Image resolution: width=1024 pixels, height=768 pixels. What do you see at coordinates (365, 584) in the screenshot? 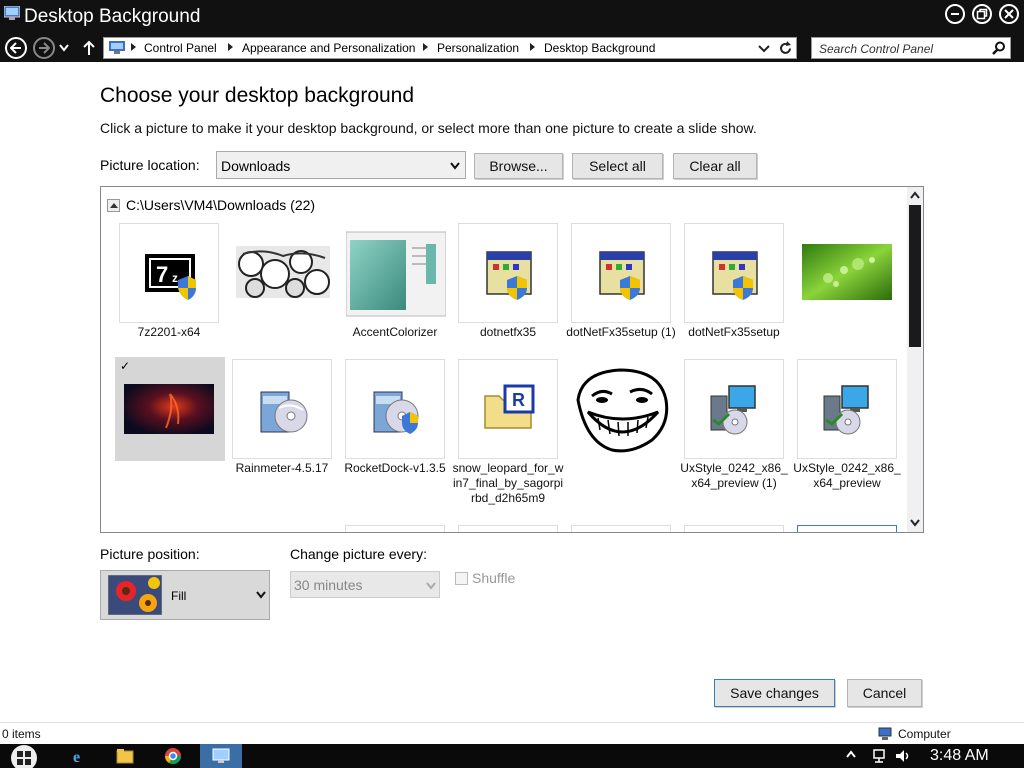
I see `change-interval-select: 30 minutes` at bounding box center [365, 584].